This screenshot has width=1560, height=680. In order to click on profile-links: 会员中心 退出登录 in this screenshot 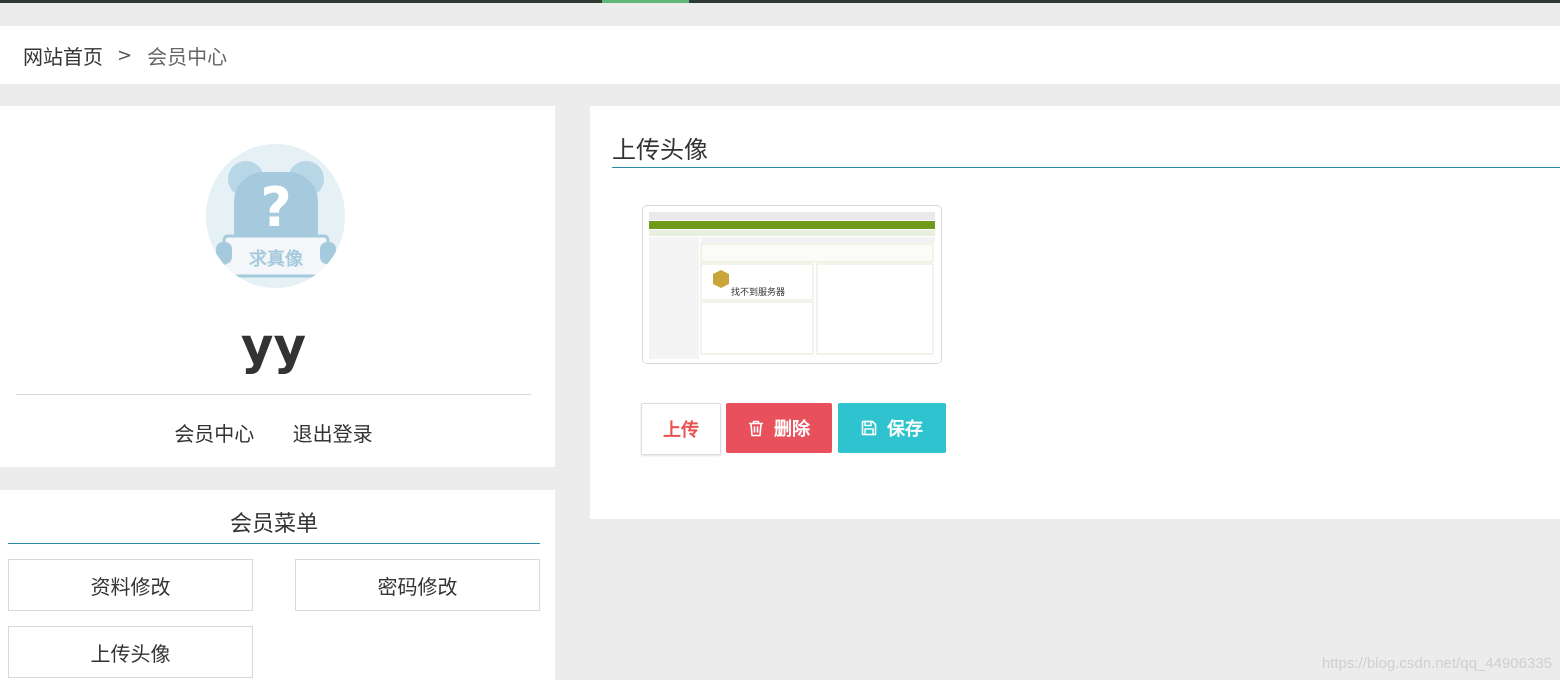, I will do `click(273, 432)`.